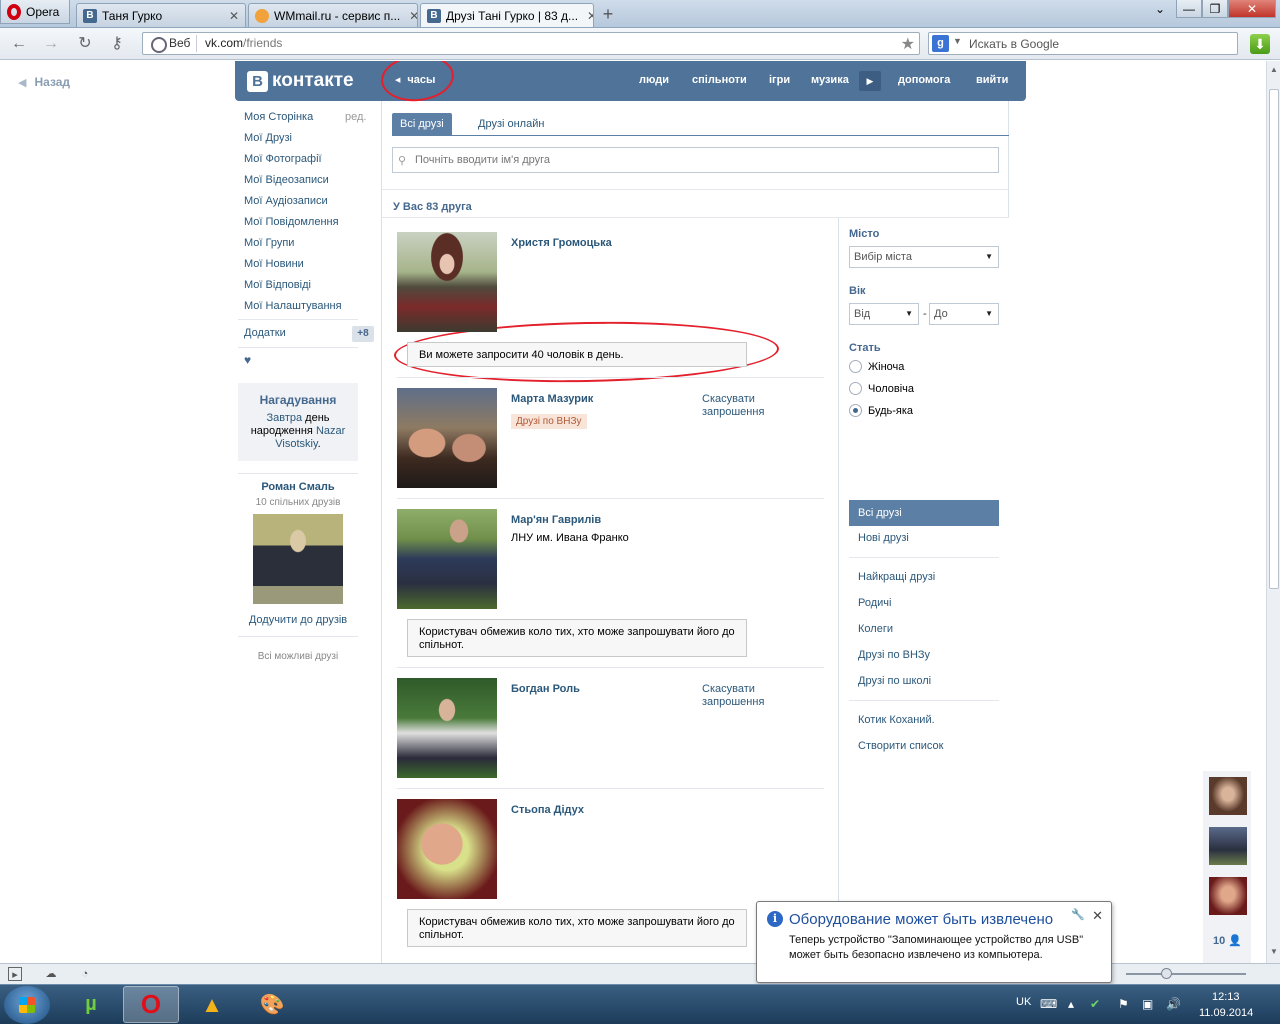  Describe the element at coordinates (272, 1004) in the screenshot. I see `paint-taskbar-icon: 🎨` at that location.